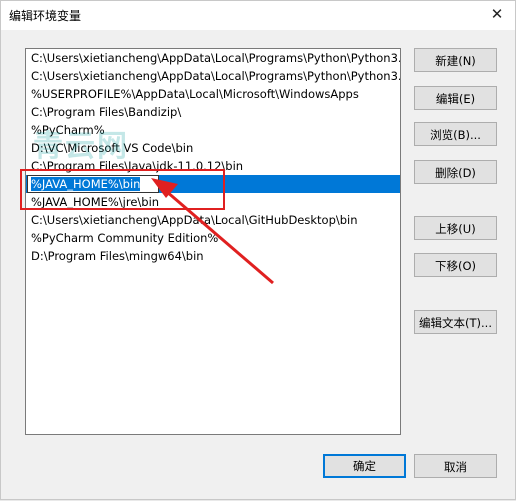  I want to click on path-text: D:\Program Files\mingw64\bin, so click(117, 256).